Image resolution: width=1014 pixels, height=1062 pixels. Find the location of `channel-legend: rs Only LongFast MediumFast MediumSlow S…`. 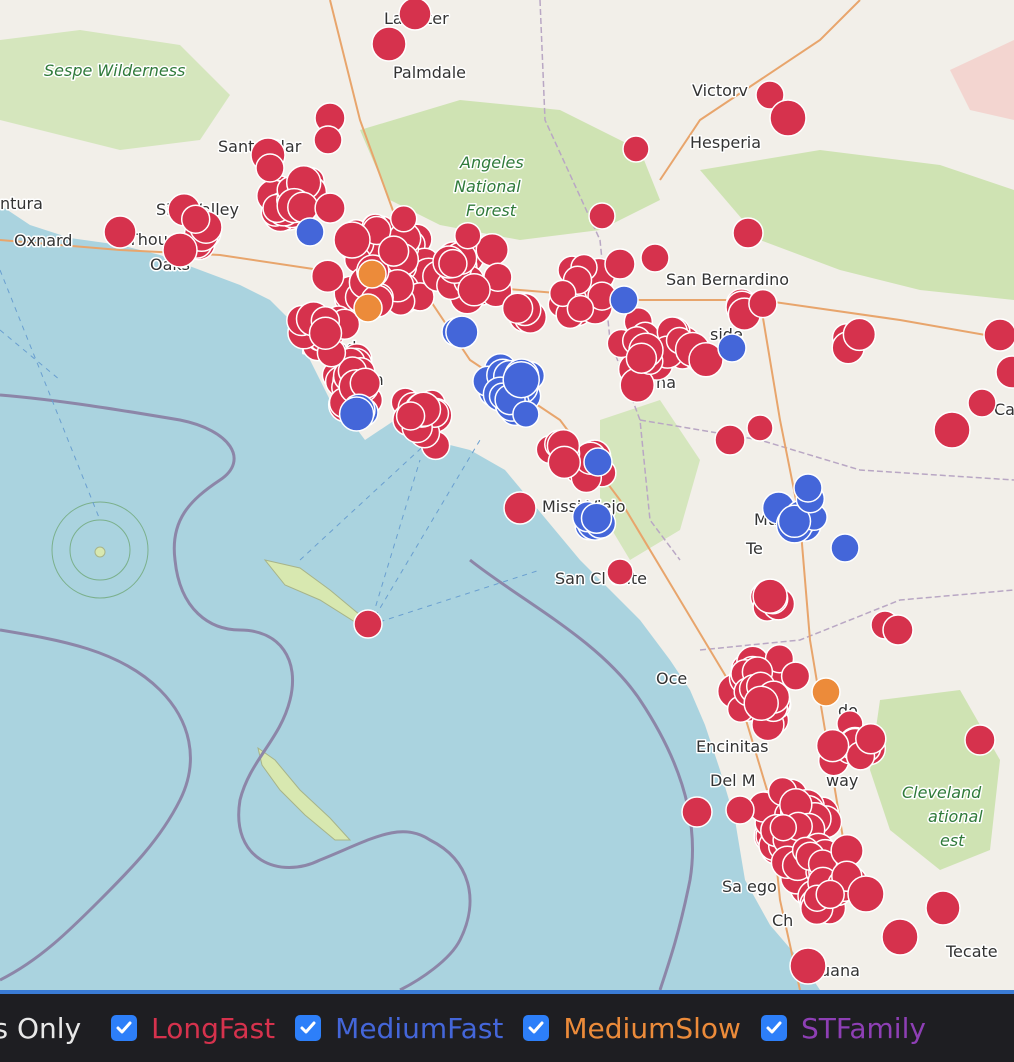

channel-legend: rs Only LongFast MediumFast MediumSlow S… is located at coordinates (507, 1028).